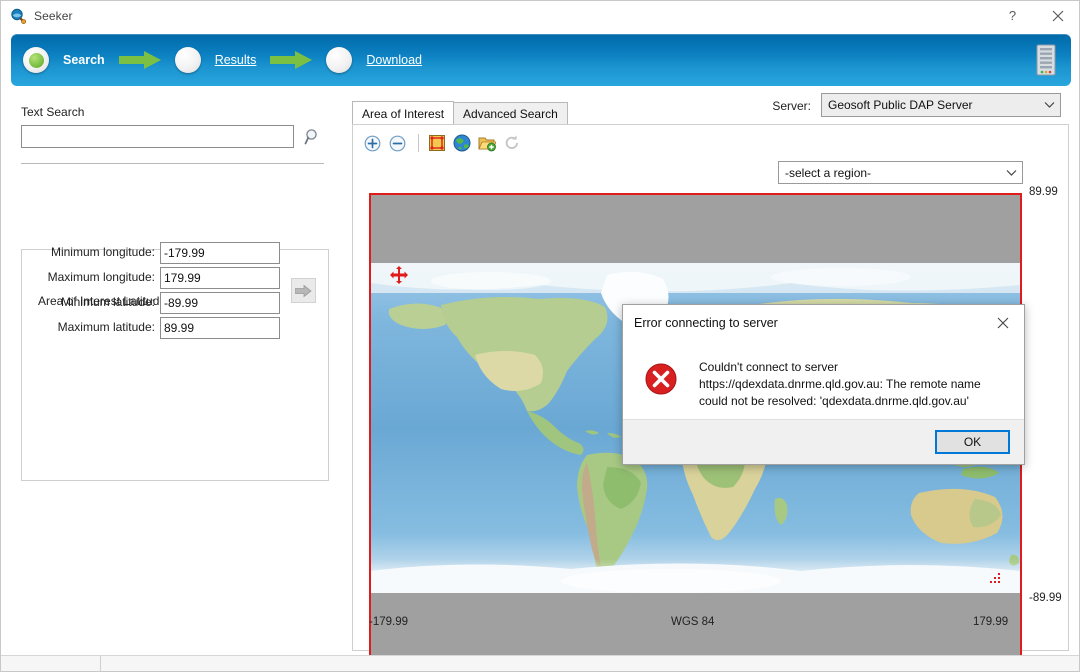 The width and height of the screenshot is (1080, 672). Describe the element at coordinates (310, 137) in the screenshot. I see `magnifier-icon` at that location.